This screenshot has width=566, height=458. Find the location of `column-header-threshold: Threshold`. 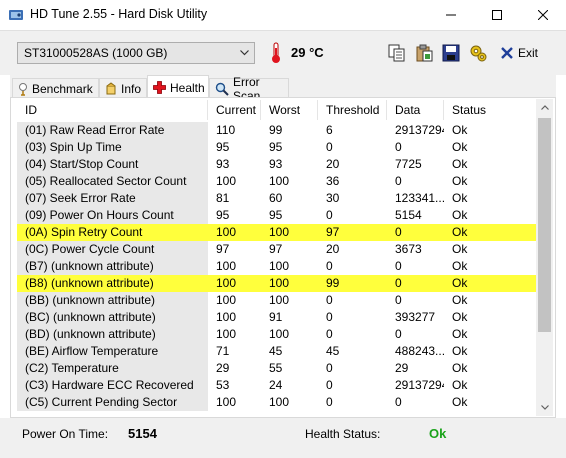

column-header-threshold: Threshold is located at coordinates (352, 110).